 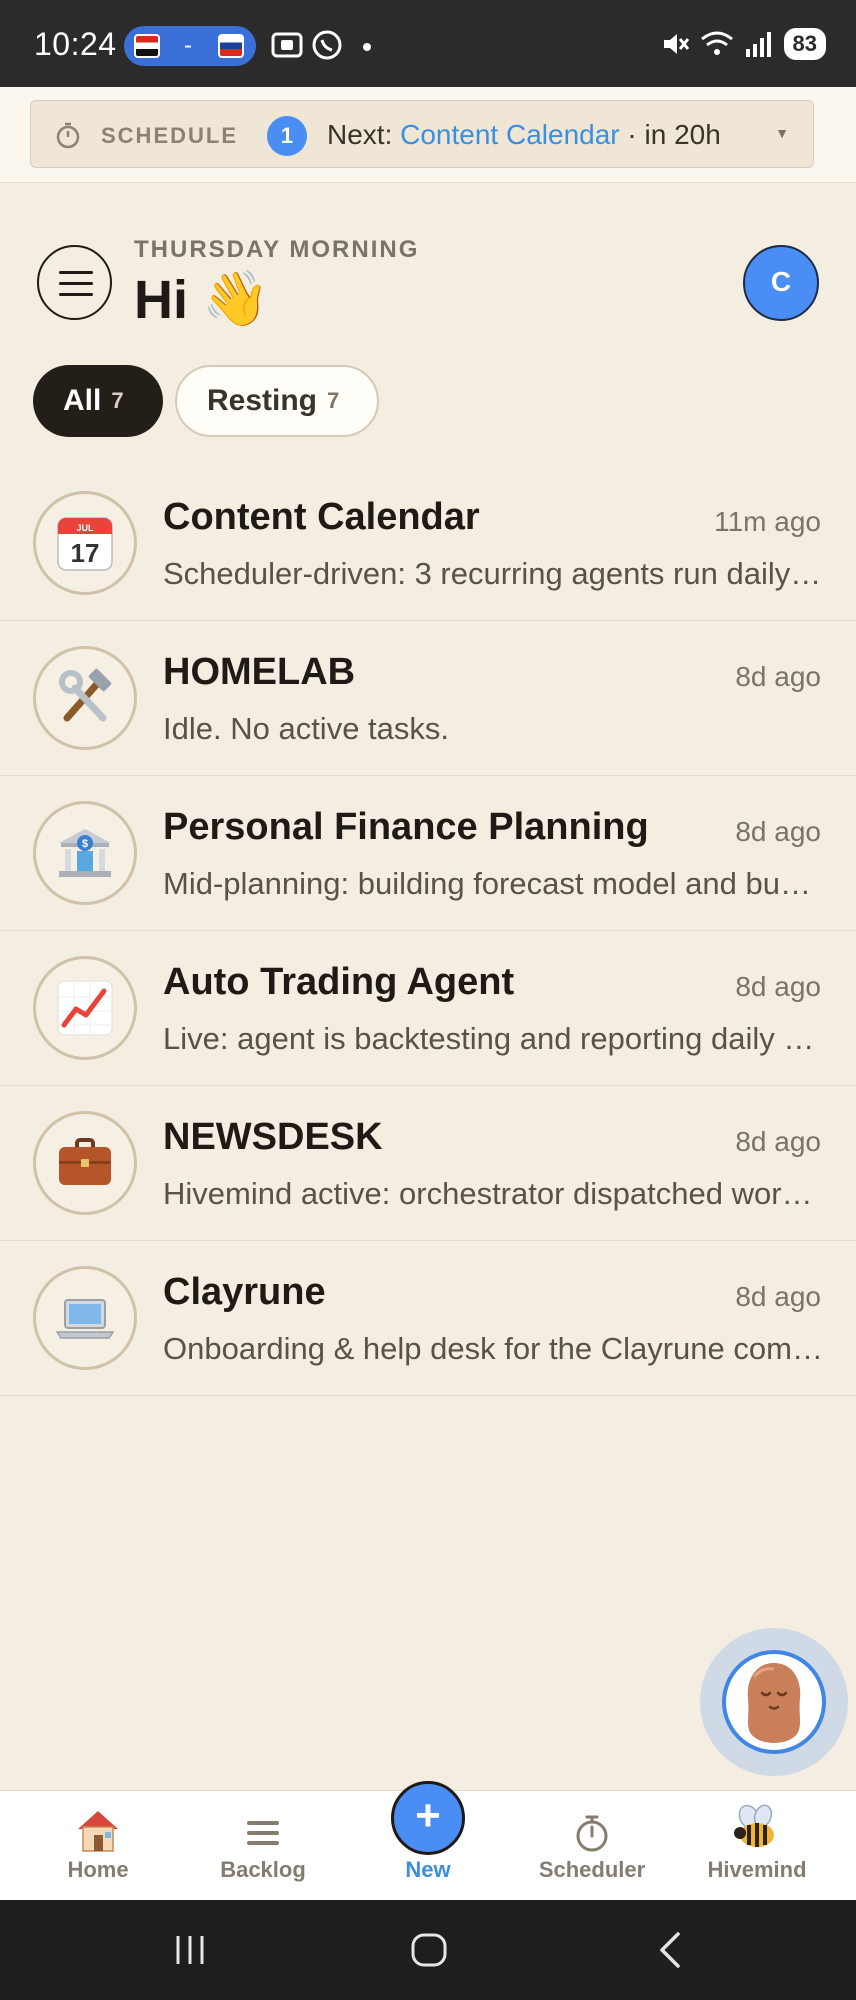 I want to click on nav-home: Home, so click(x=98, y=1843).